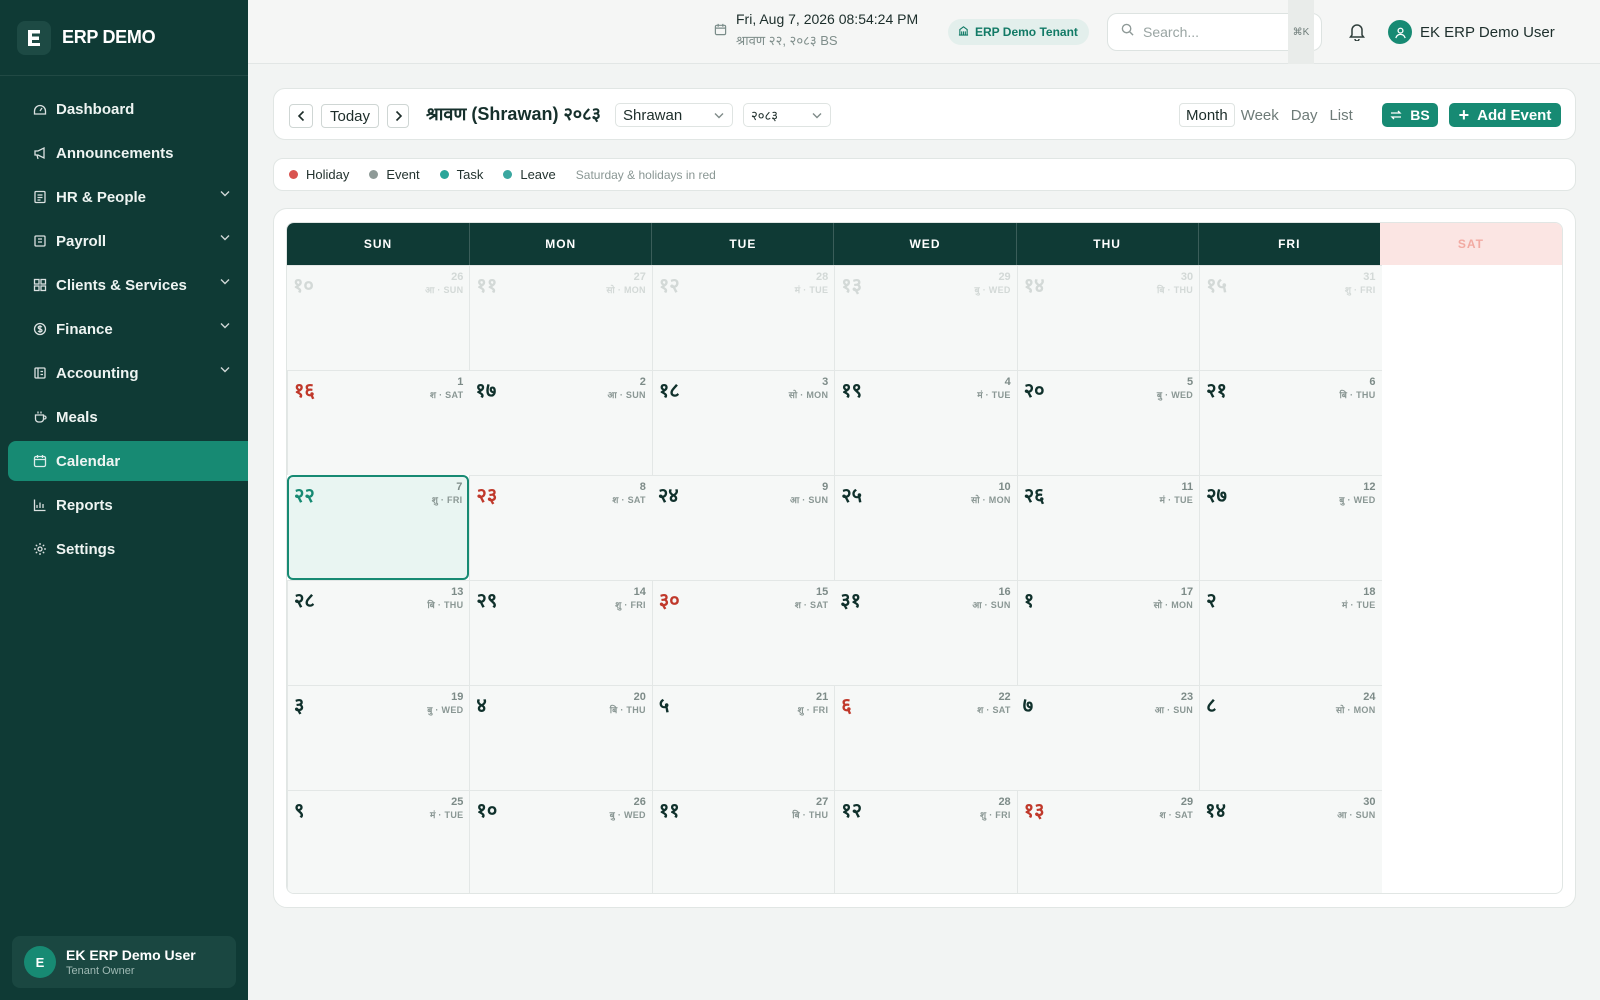 Image resolution: width=1600 pixels, height=1000 pixels. Describe the element at coordinates (128, 329) in the screenshot. I see `sidebar-item-finance: Finance` at that location.